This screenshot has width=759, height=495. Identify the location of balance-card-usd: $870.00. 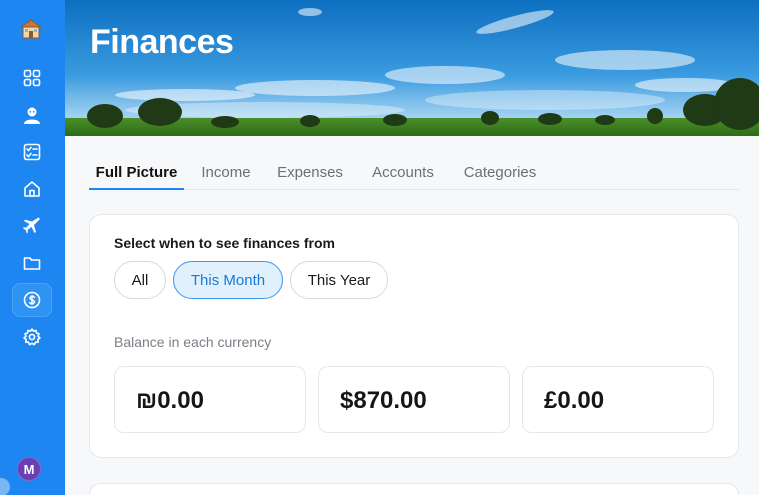
(414, 399).